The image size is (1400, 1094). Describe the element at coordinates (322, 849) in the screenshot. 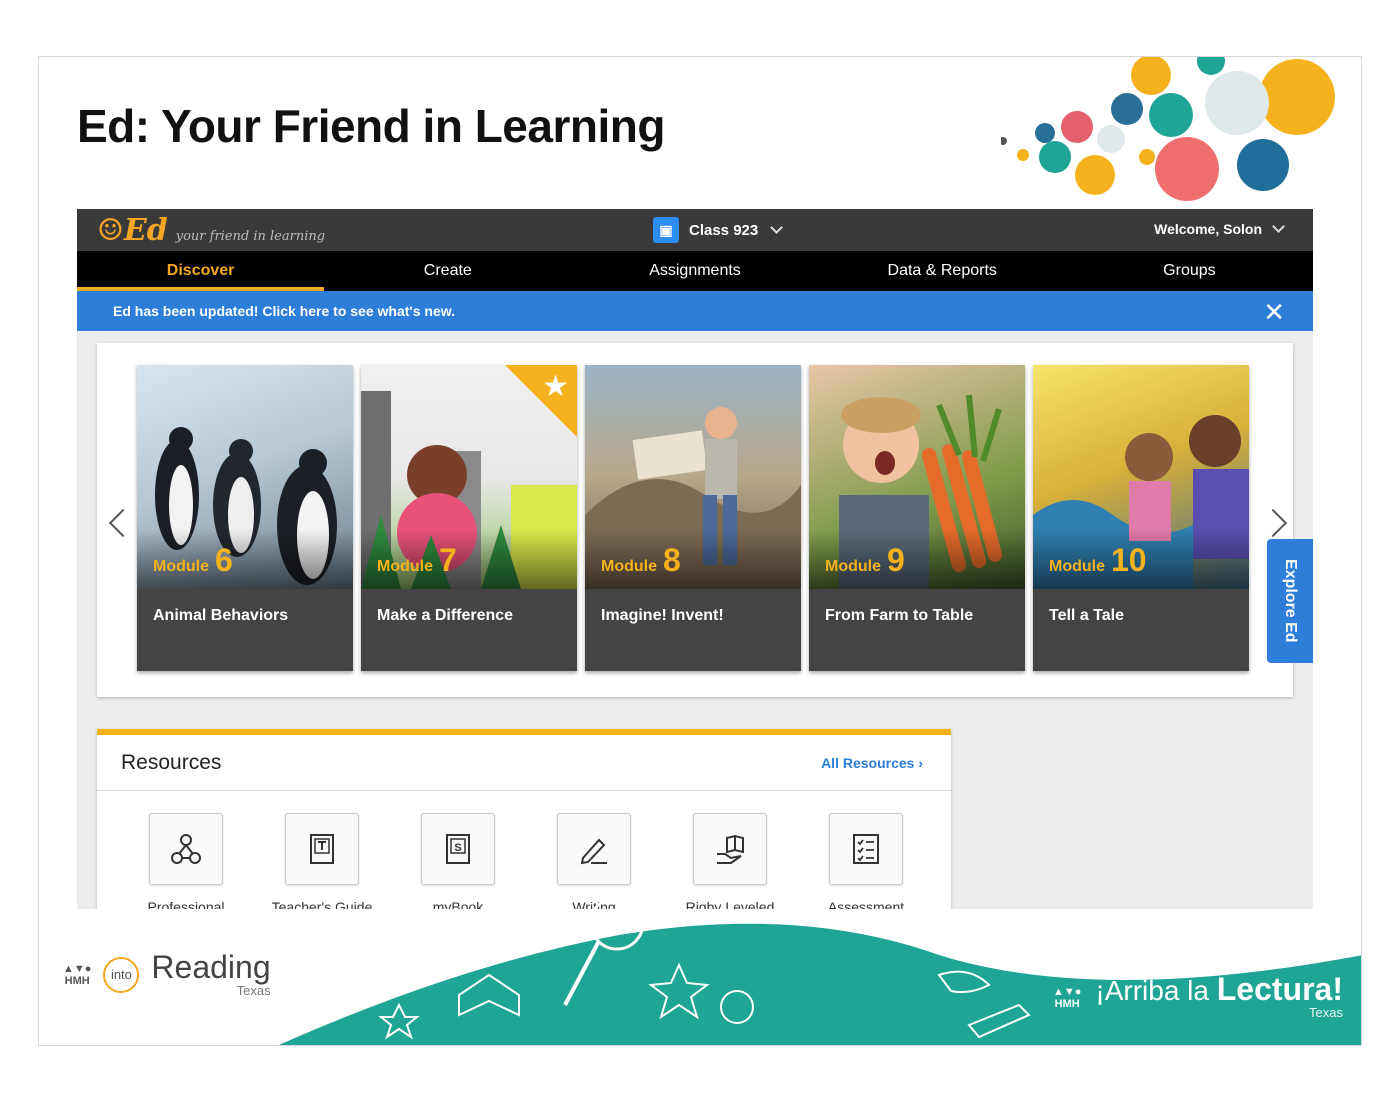

I see `teacher-guide-icon` at that location.